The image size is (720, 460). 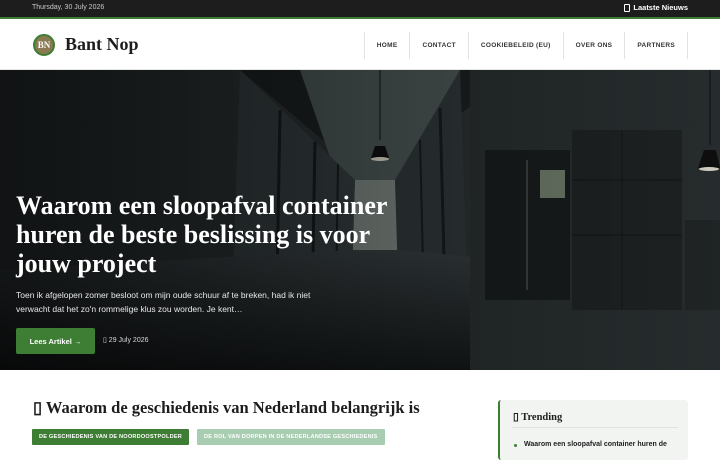 I want to click on site-logo: BN, so click(x=44, y=45).